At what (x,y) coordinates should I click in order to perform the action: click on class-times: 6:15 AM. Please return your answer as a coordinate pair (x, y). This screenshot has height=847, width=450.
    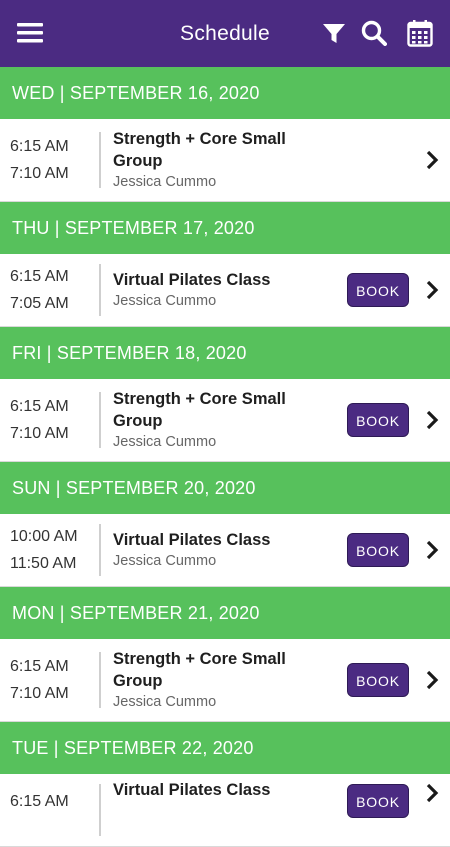
    Looking at the image, I should click on (51, 801).